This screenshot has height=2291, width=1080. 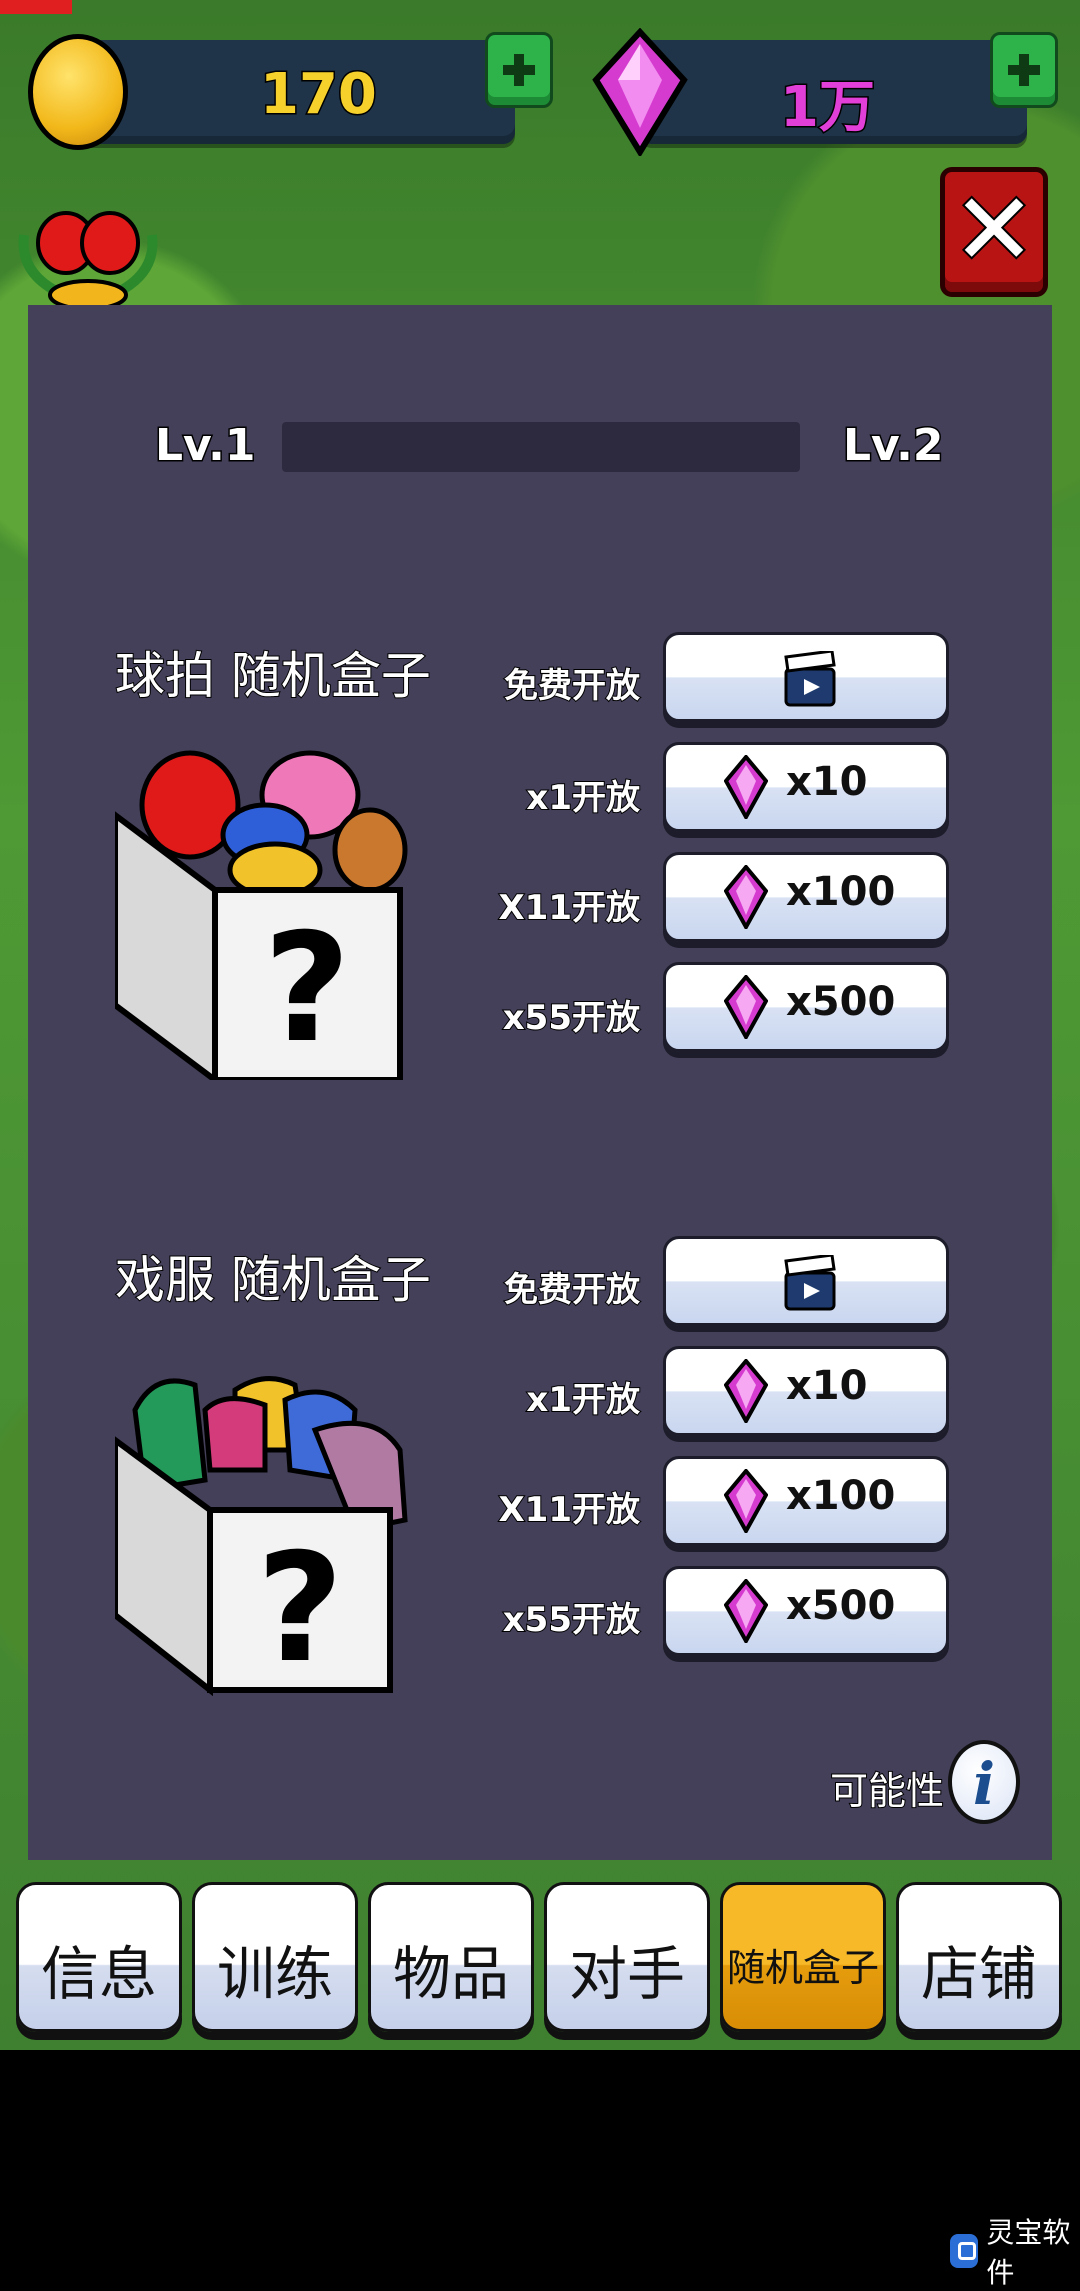 I want to click on tab-label: 物品, so click(x=450, y=1974).